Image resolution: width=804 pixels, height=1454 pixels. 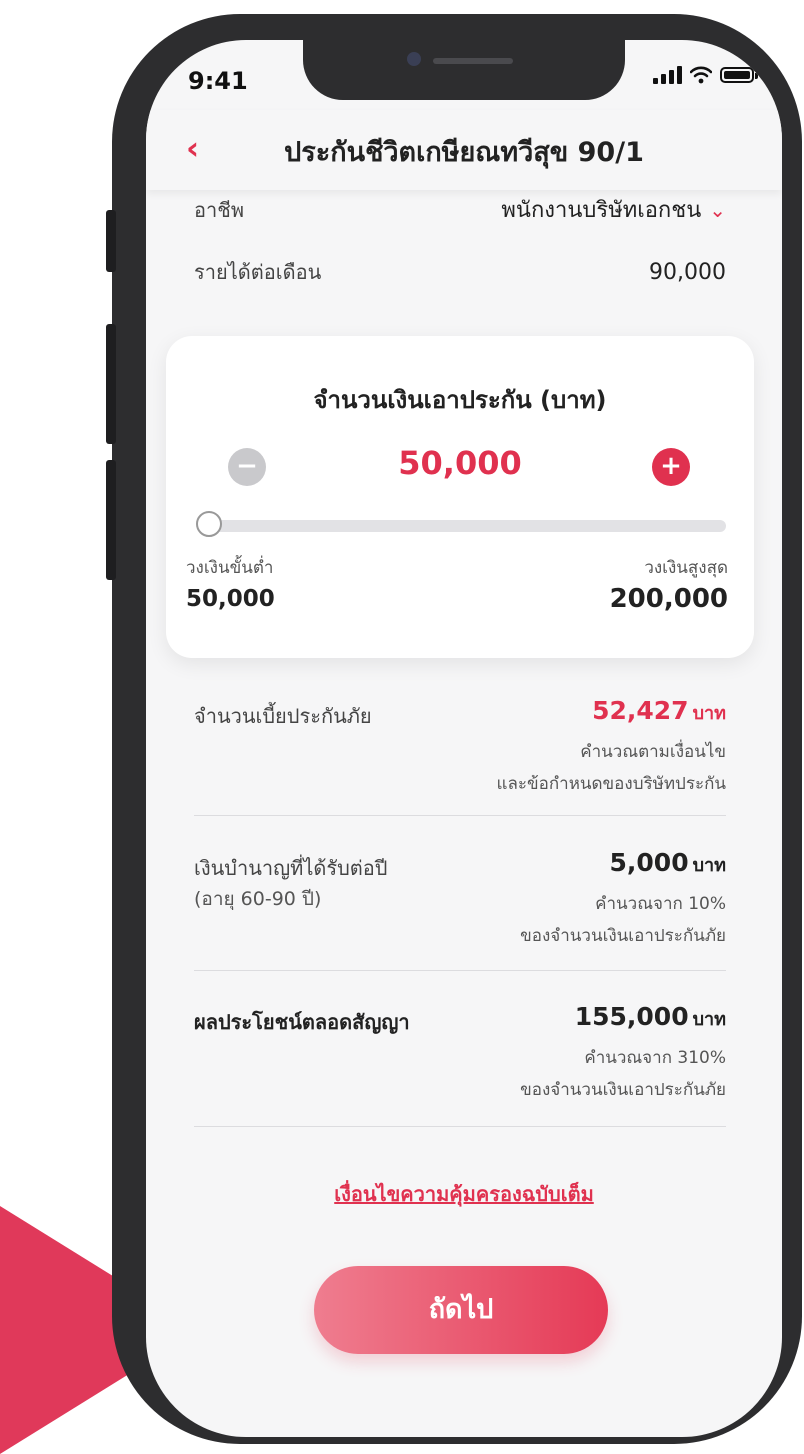 What do you see at coordinates (258, 899) in the screenshot?
I see `annuity-age-range: (อายุ 60-90 ปี)` at bounding box center [258, 899].